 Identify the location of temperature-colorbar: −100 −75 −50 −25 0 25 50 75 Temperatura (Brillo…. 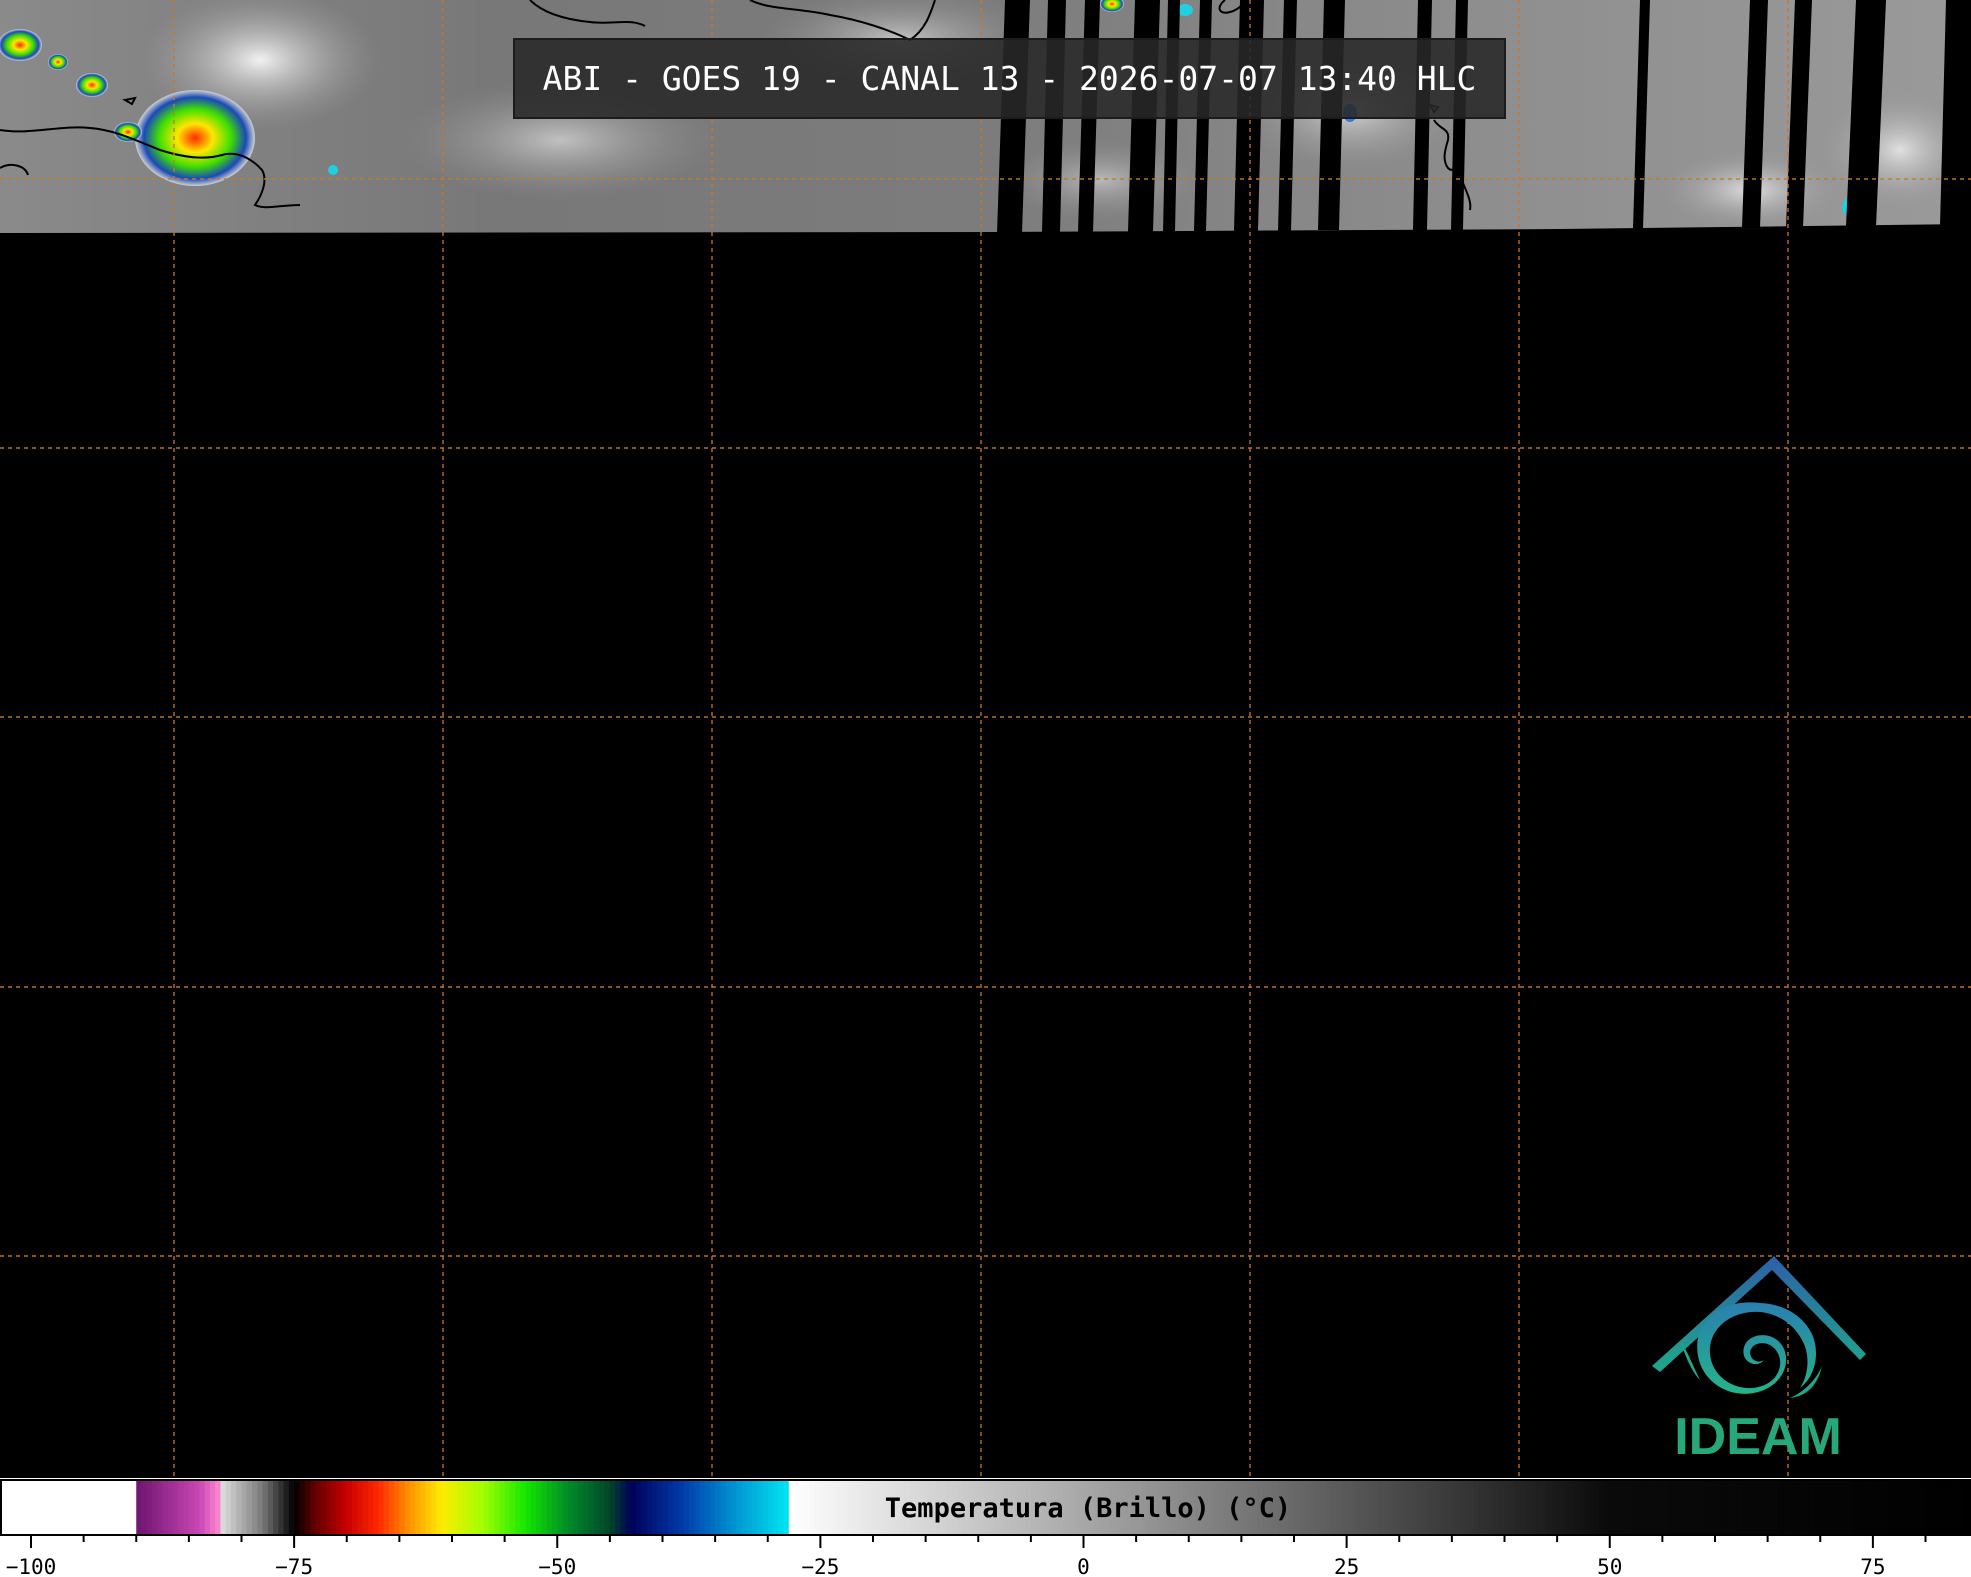
(985, 1527).